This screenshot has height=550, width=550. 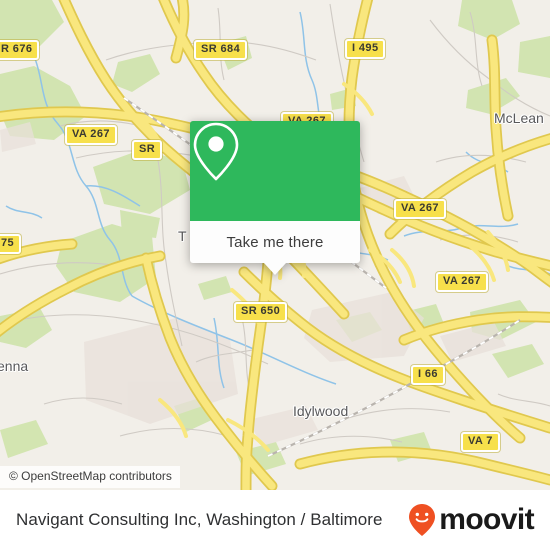 I want to click on place-label-vienna: enna, so click(x=14, y=366).